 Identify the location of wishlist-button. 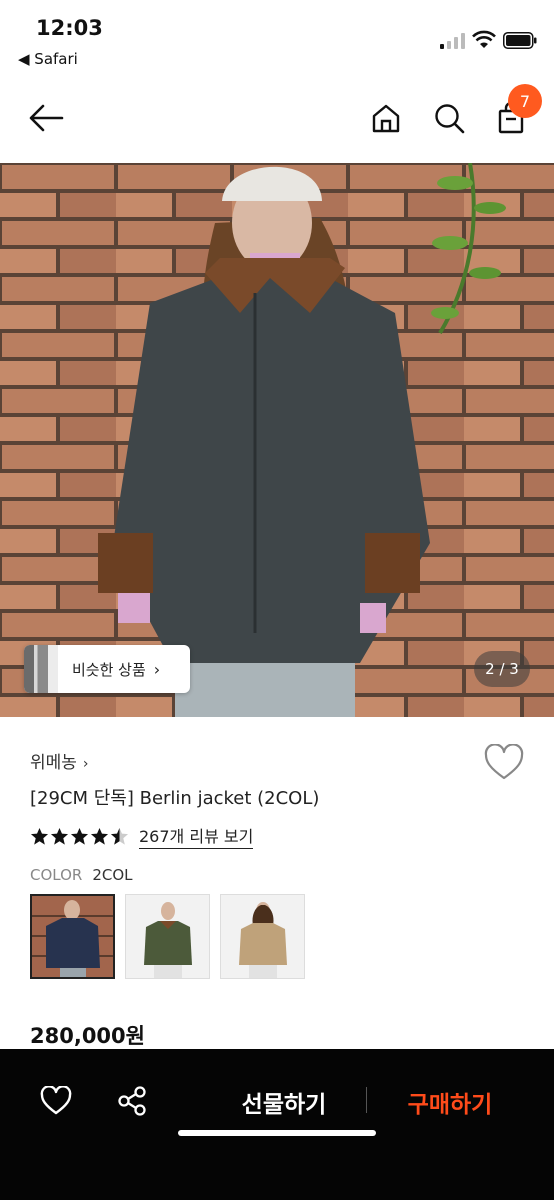
(504, 762).